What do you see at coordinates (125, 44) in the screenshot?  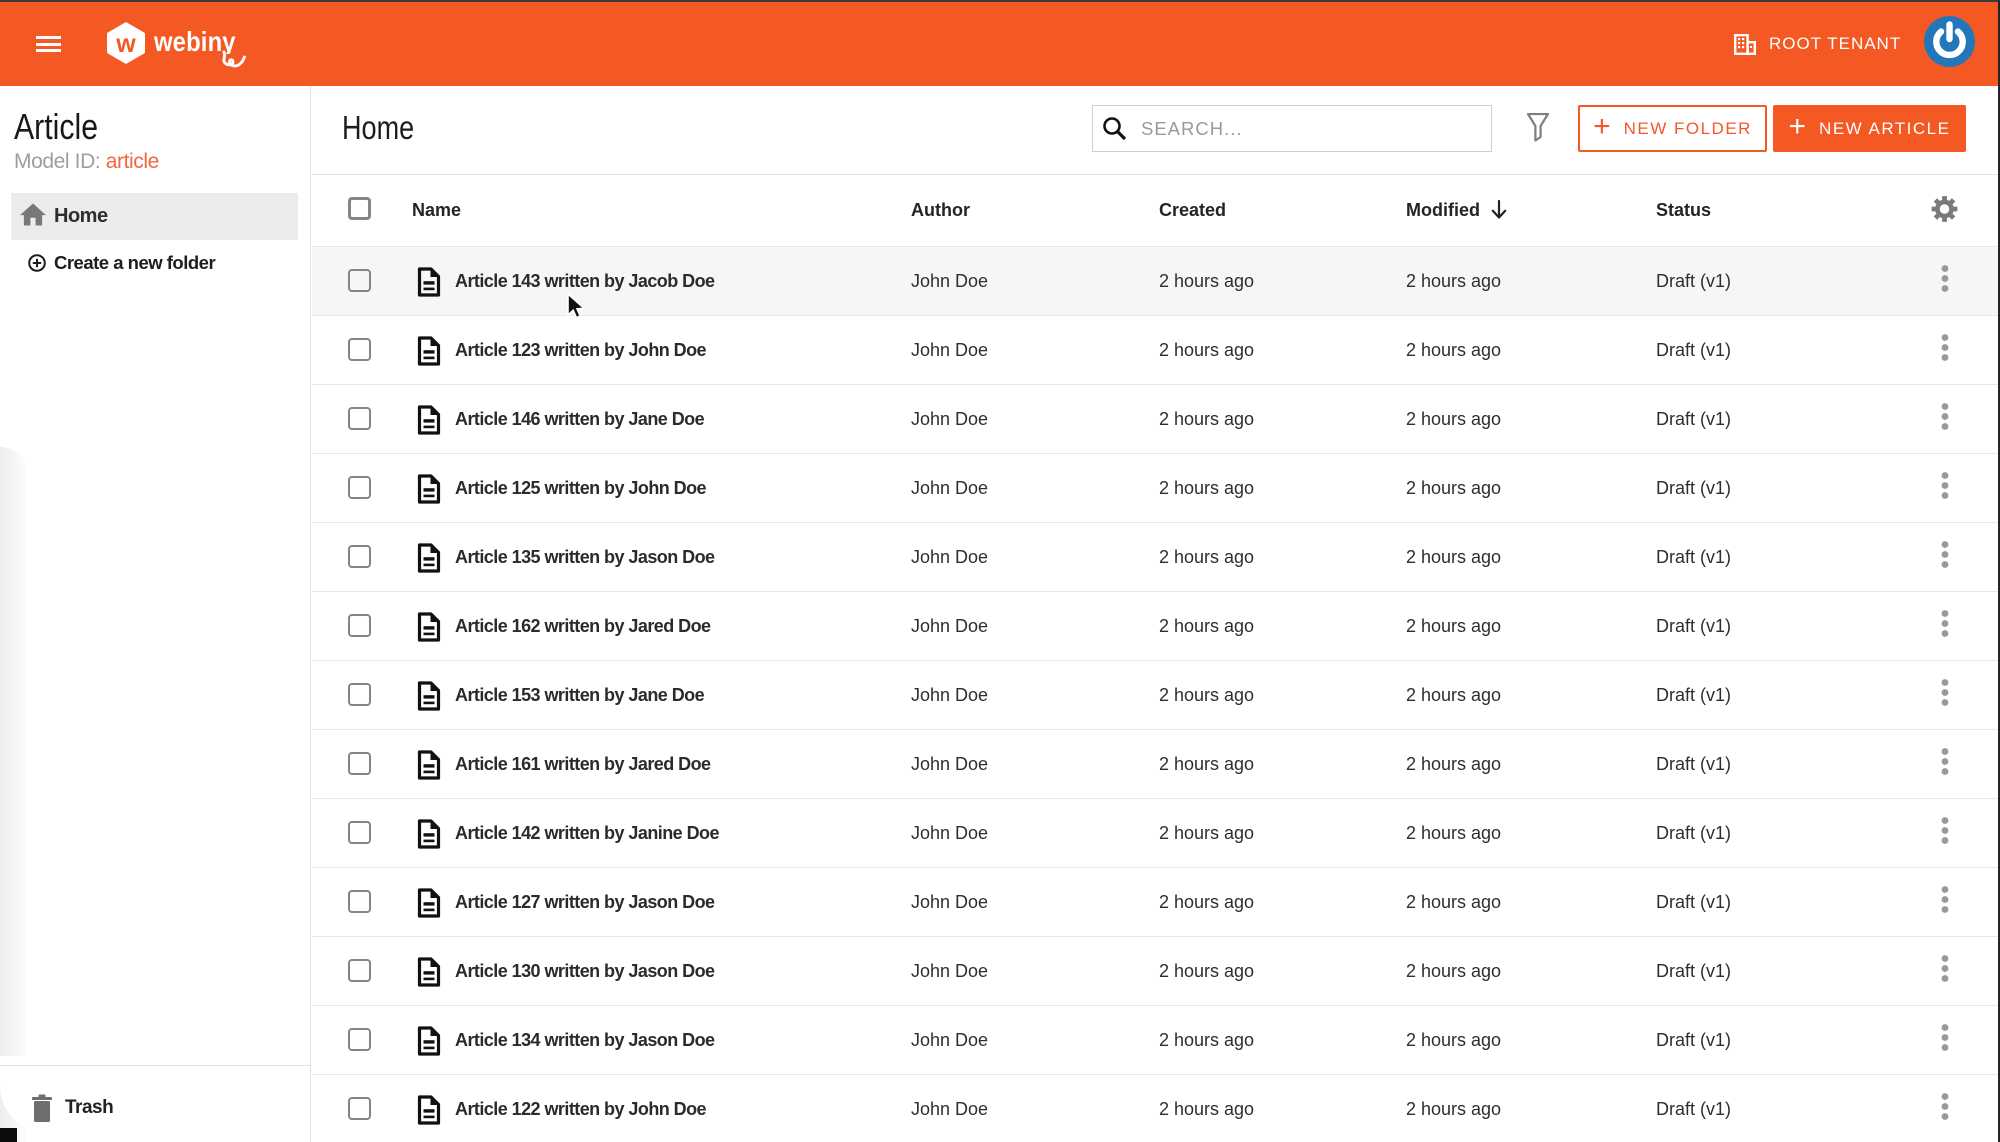 I see `svg-text: w` at bounding box center [125, 44].